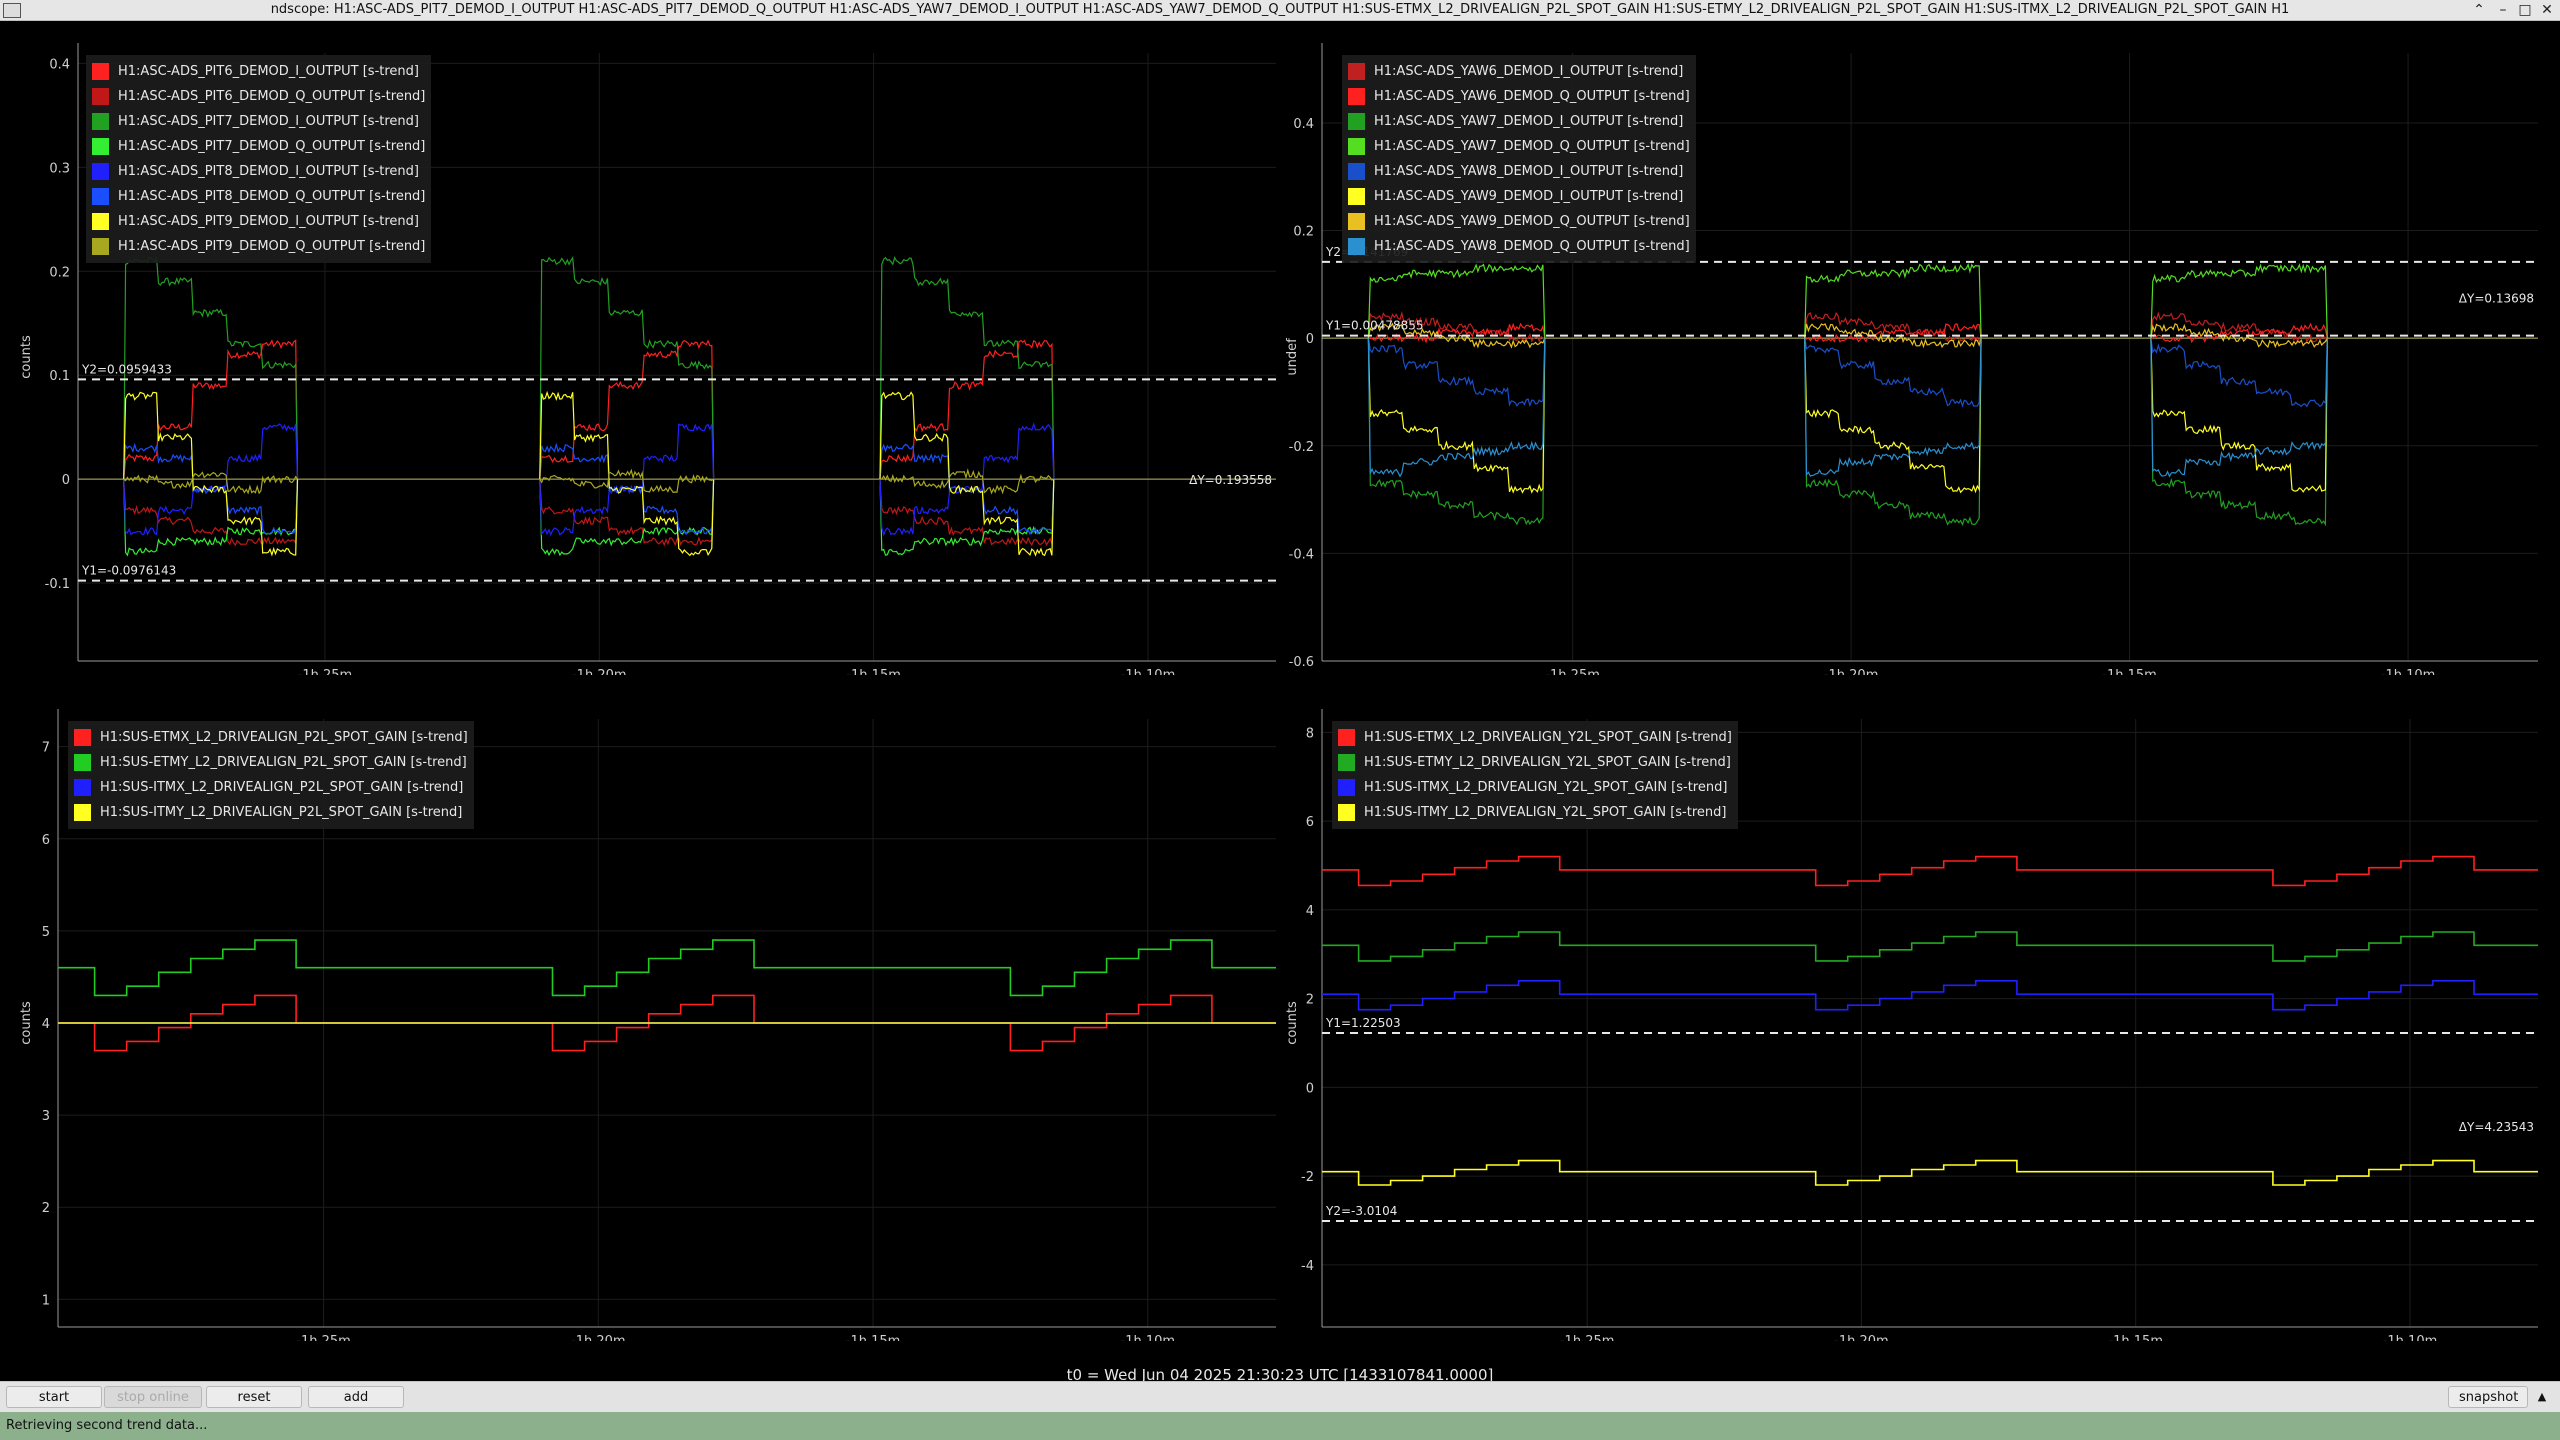  Describe the element at coordinates (59, 64) in the screenshot. I see `y-tick-label: 0.4` at that location.